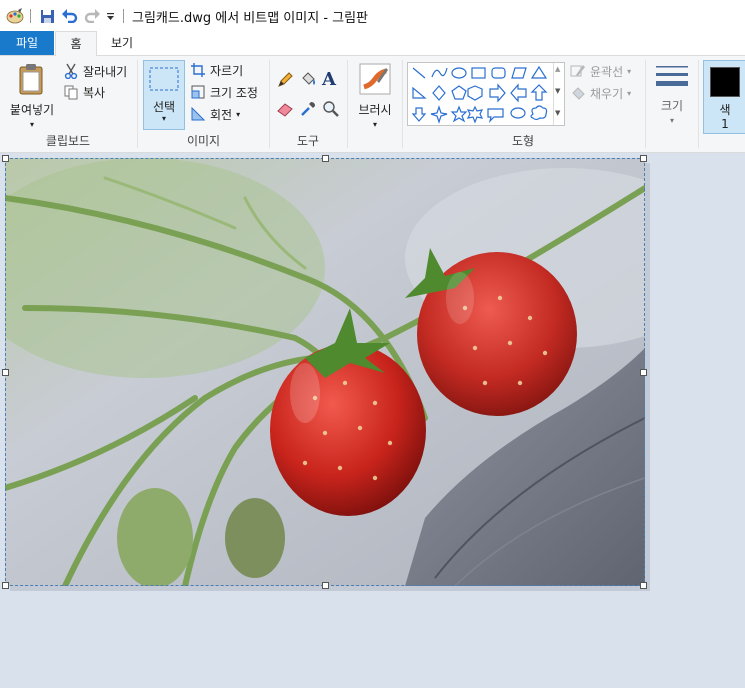 The height and width of the screenshot is (688, 745). I want to click on copy-button: 복사, so click(83, 92).